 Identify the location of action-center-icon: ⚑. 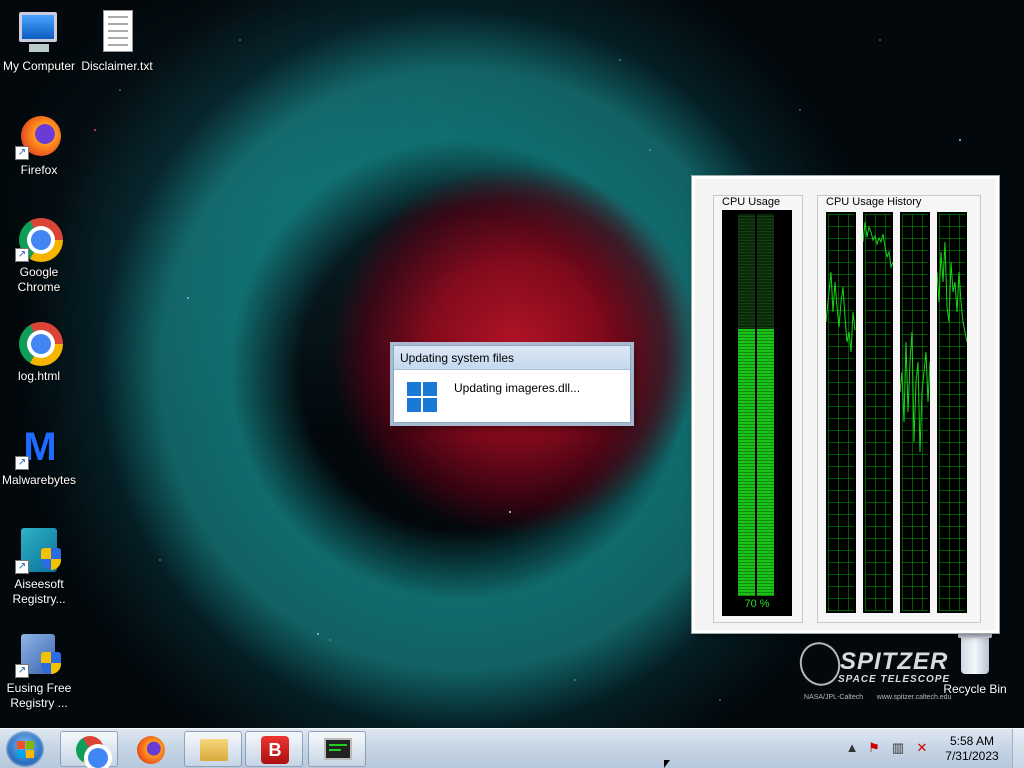
(874, 748).